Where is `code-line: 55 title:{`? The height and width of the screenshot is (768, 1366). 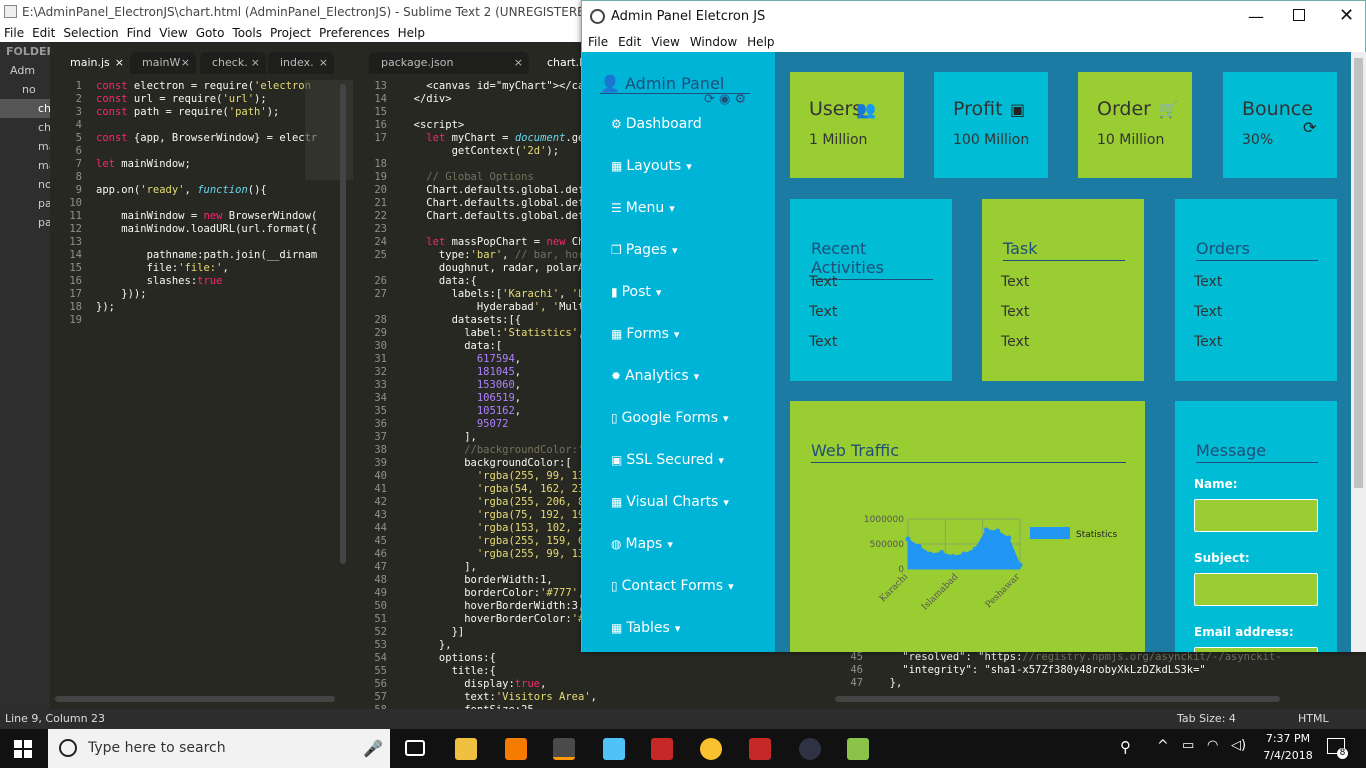
code-line: 55 title:{ is located at coordinates (593, 671).